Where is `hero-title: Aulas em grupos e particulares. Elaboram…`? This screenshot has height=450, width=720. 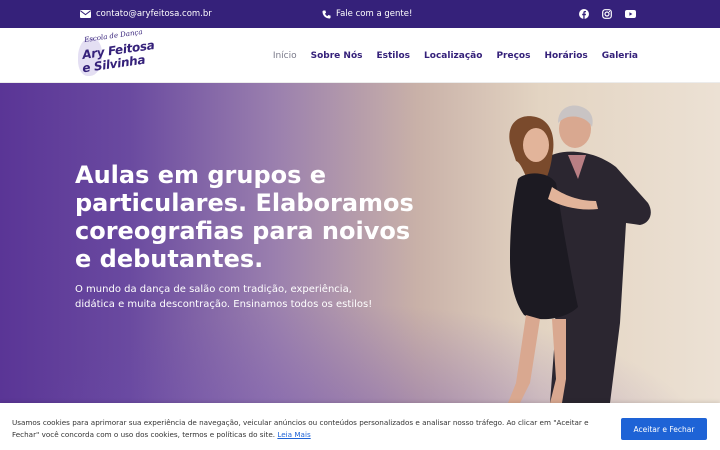
hero-title: Aulas em grupos e particulares. Elaboram… is located at coordinates (244, 217).